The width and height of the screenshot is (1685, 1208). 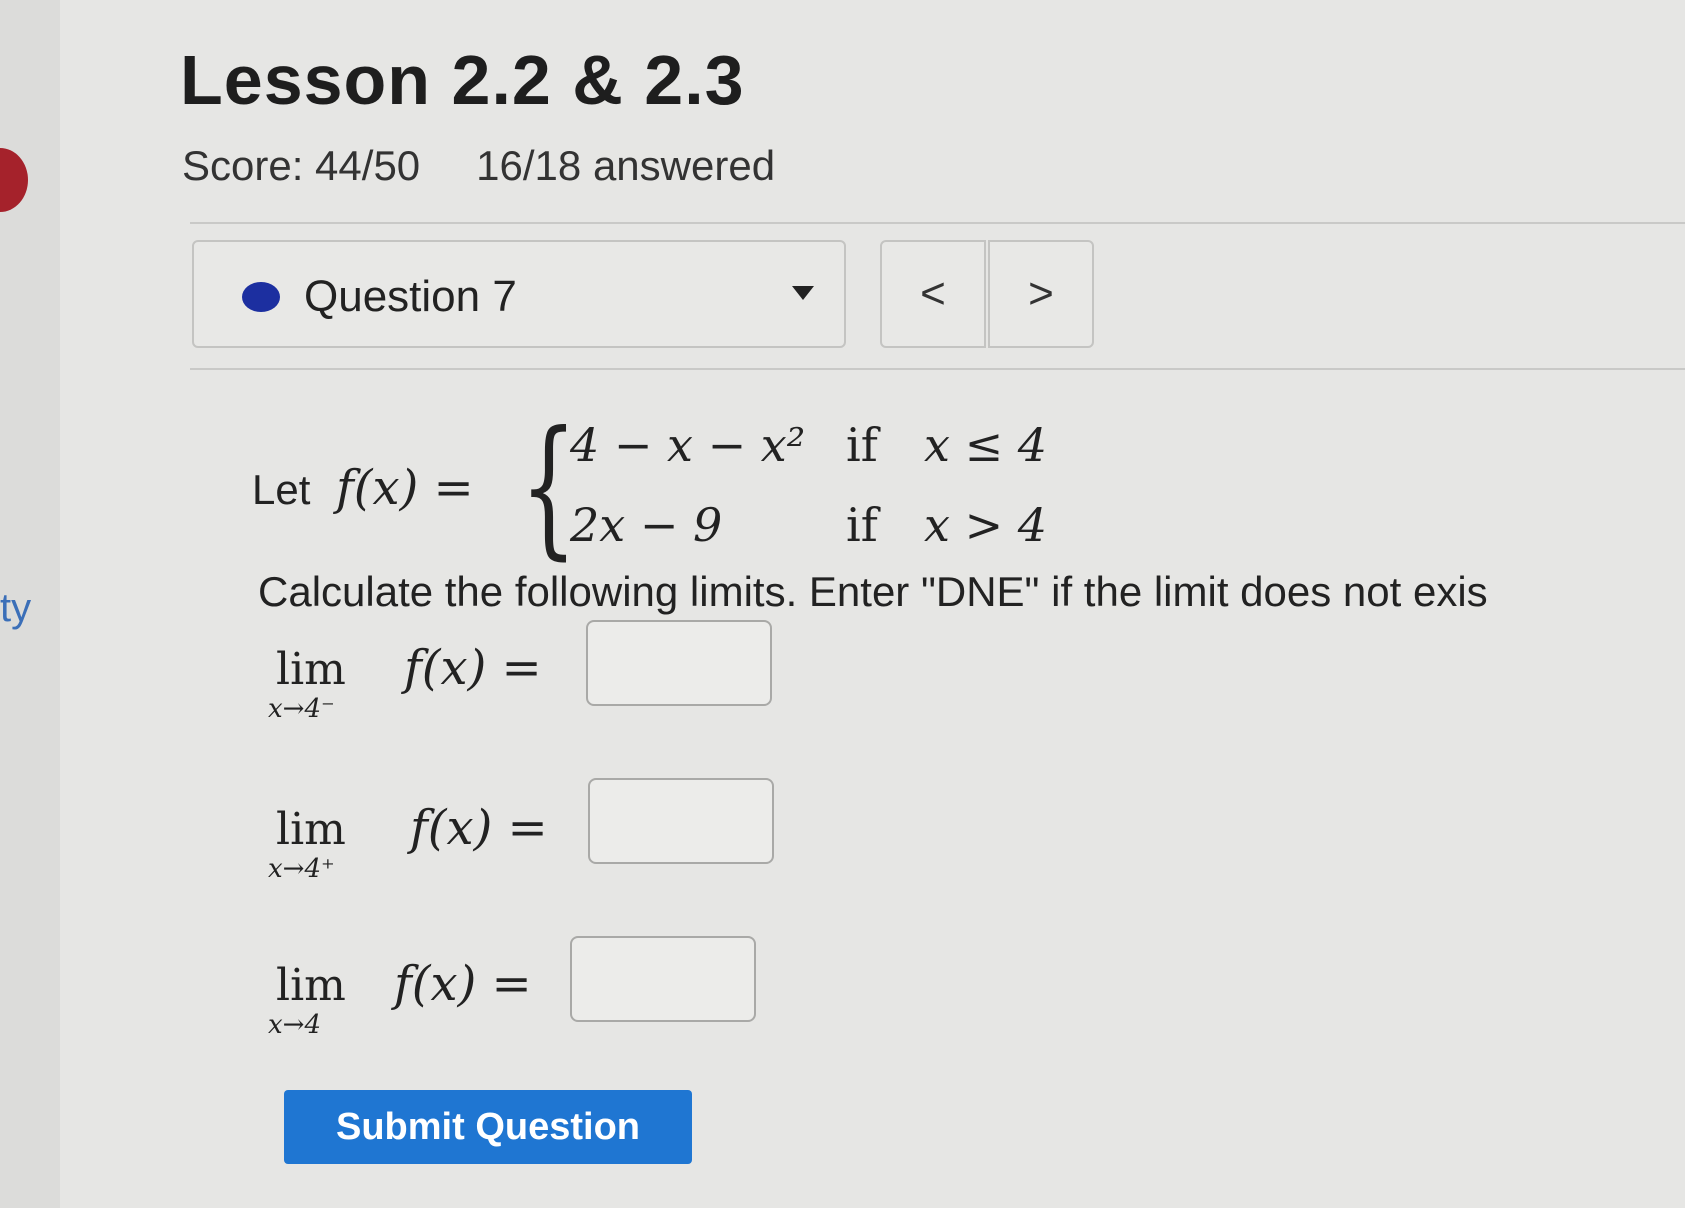 I want to click on submit-question-button: Submit Question, so click(x=488, y=1127).